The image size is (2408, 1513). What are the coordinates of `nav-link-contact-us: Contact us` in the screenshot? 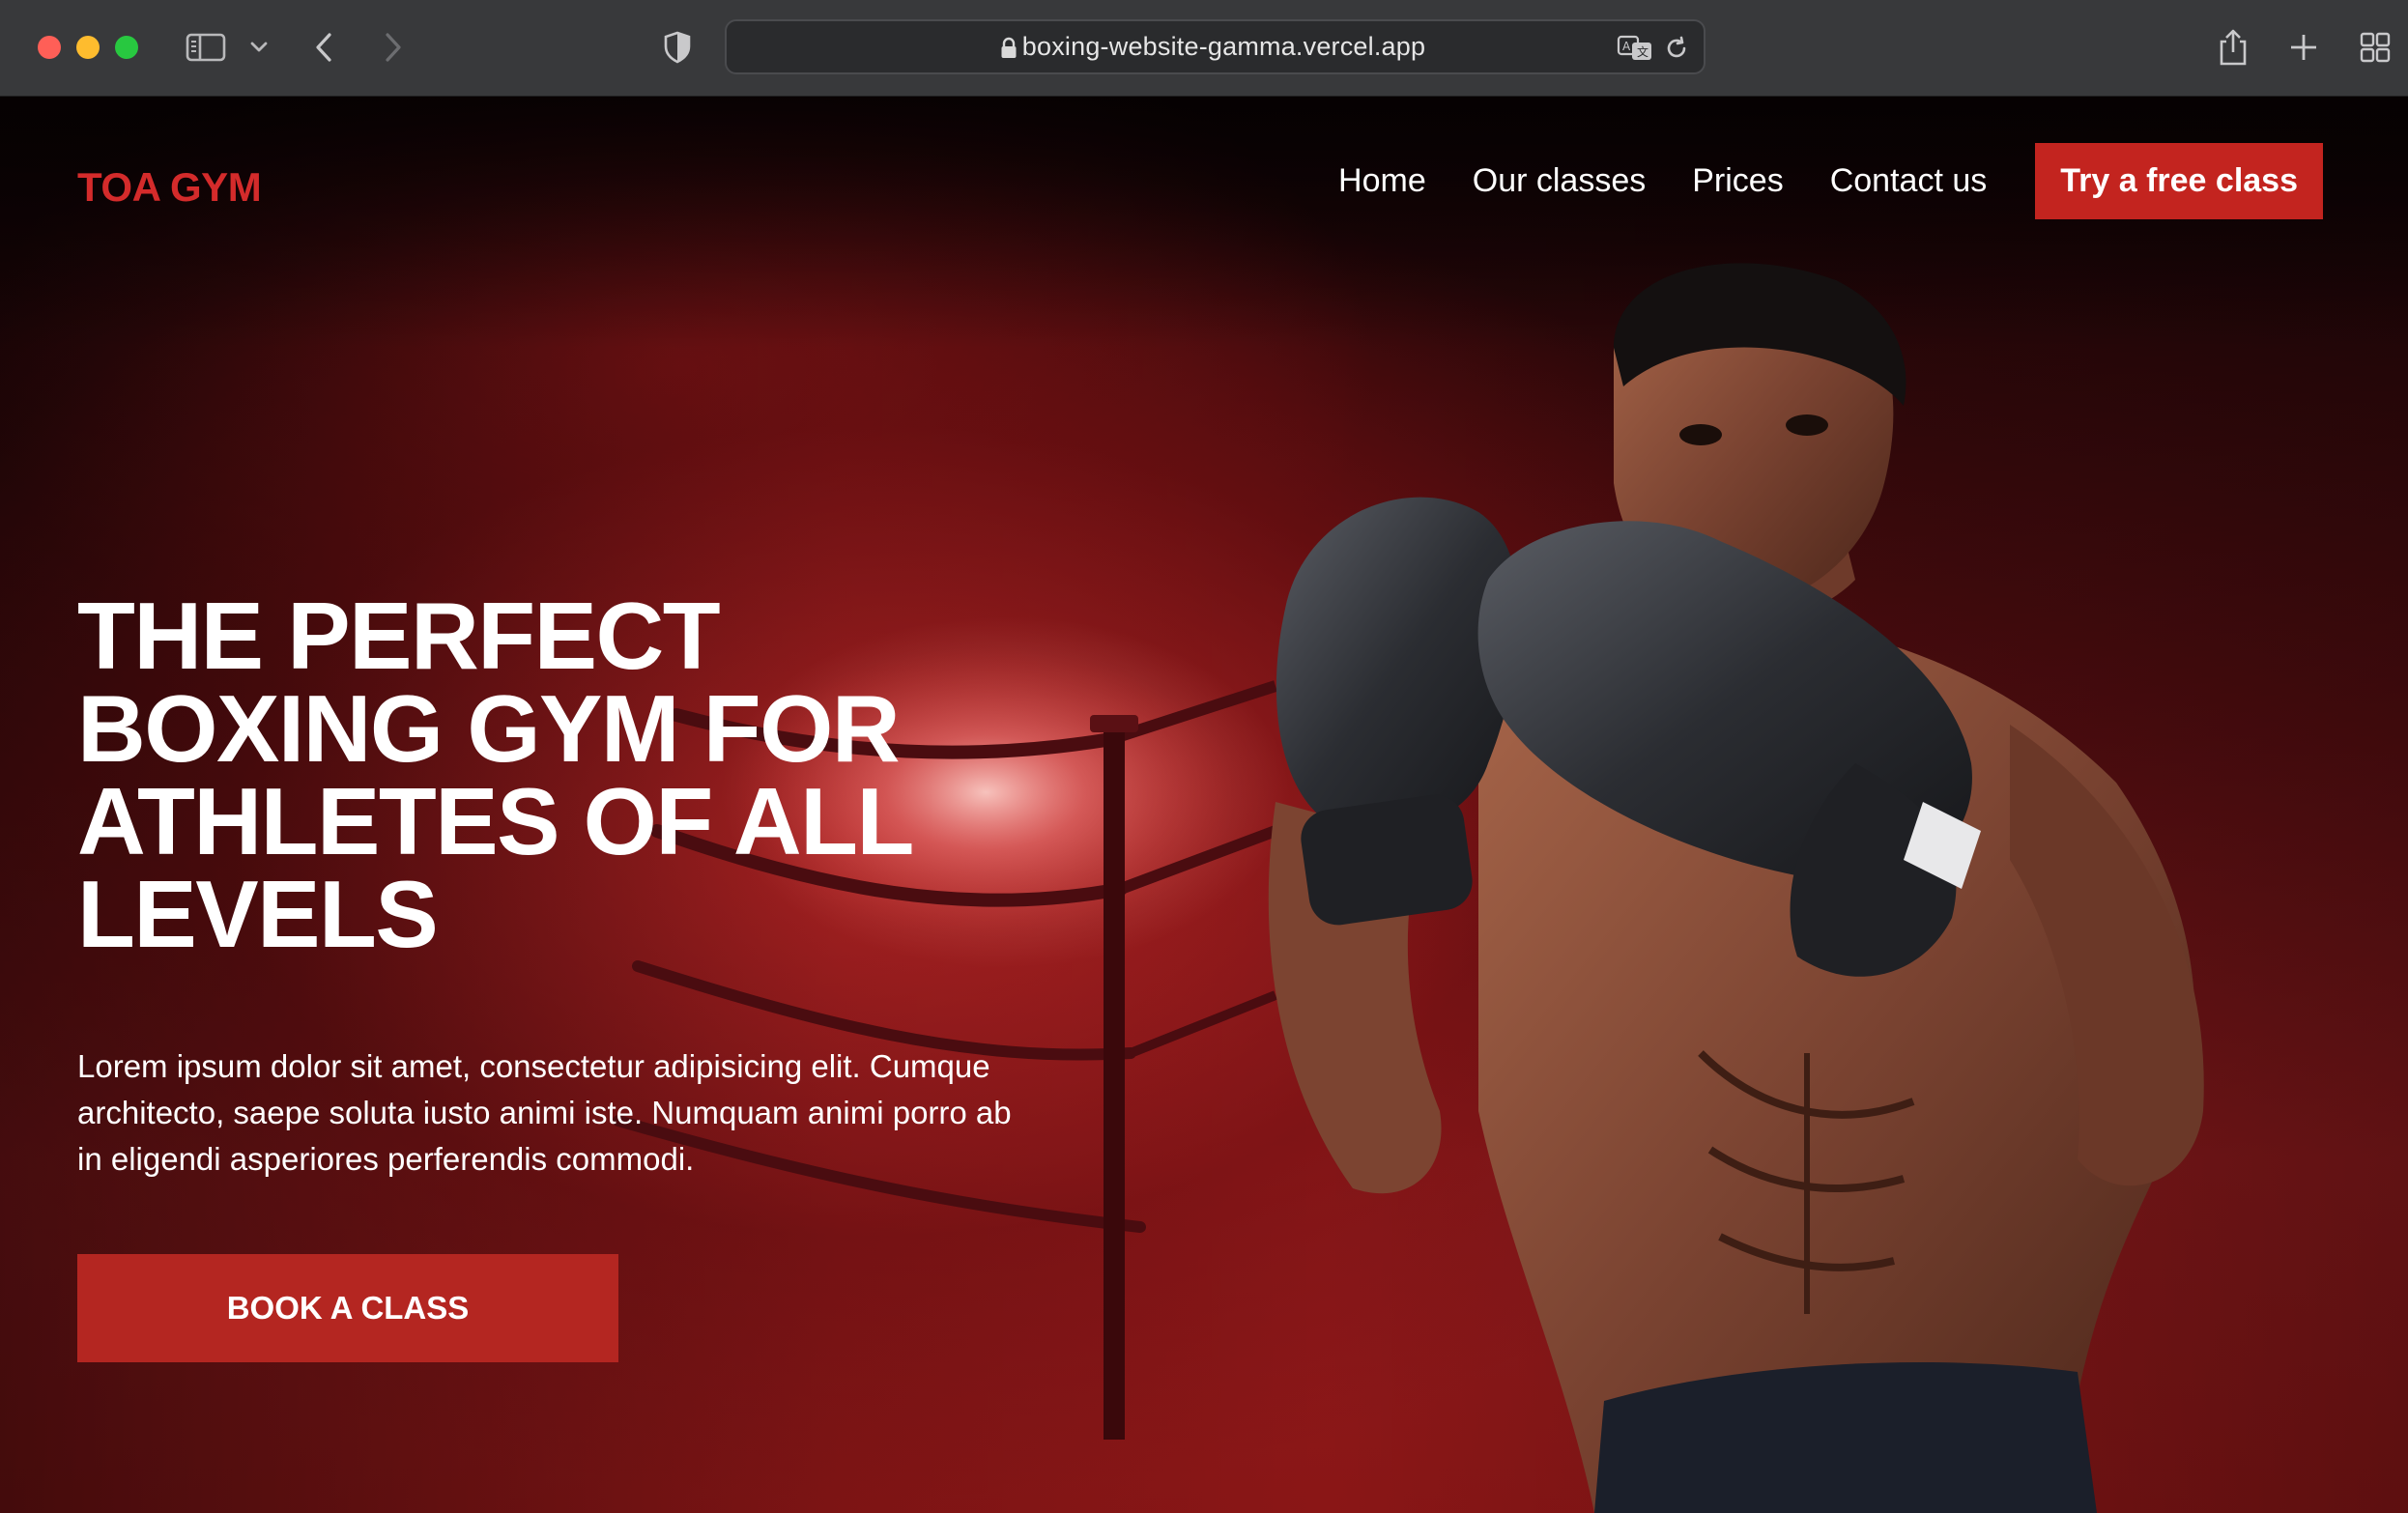 It's located at (1909, 181).